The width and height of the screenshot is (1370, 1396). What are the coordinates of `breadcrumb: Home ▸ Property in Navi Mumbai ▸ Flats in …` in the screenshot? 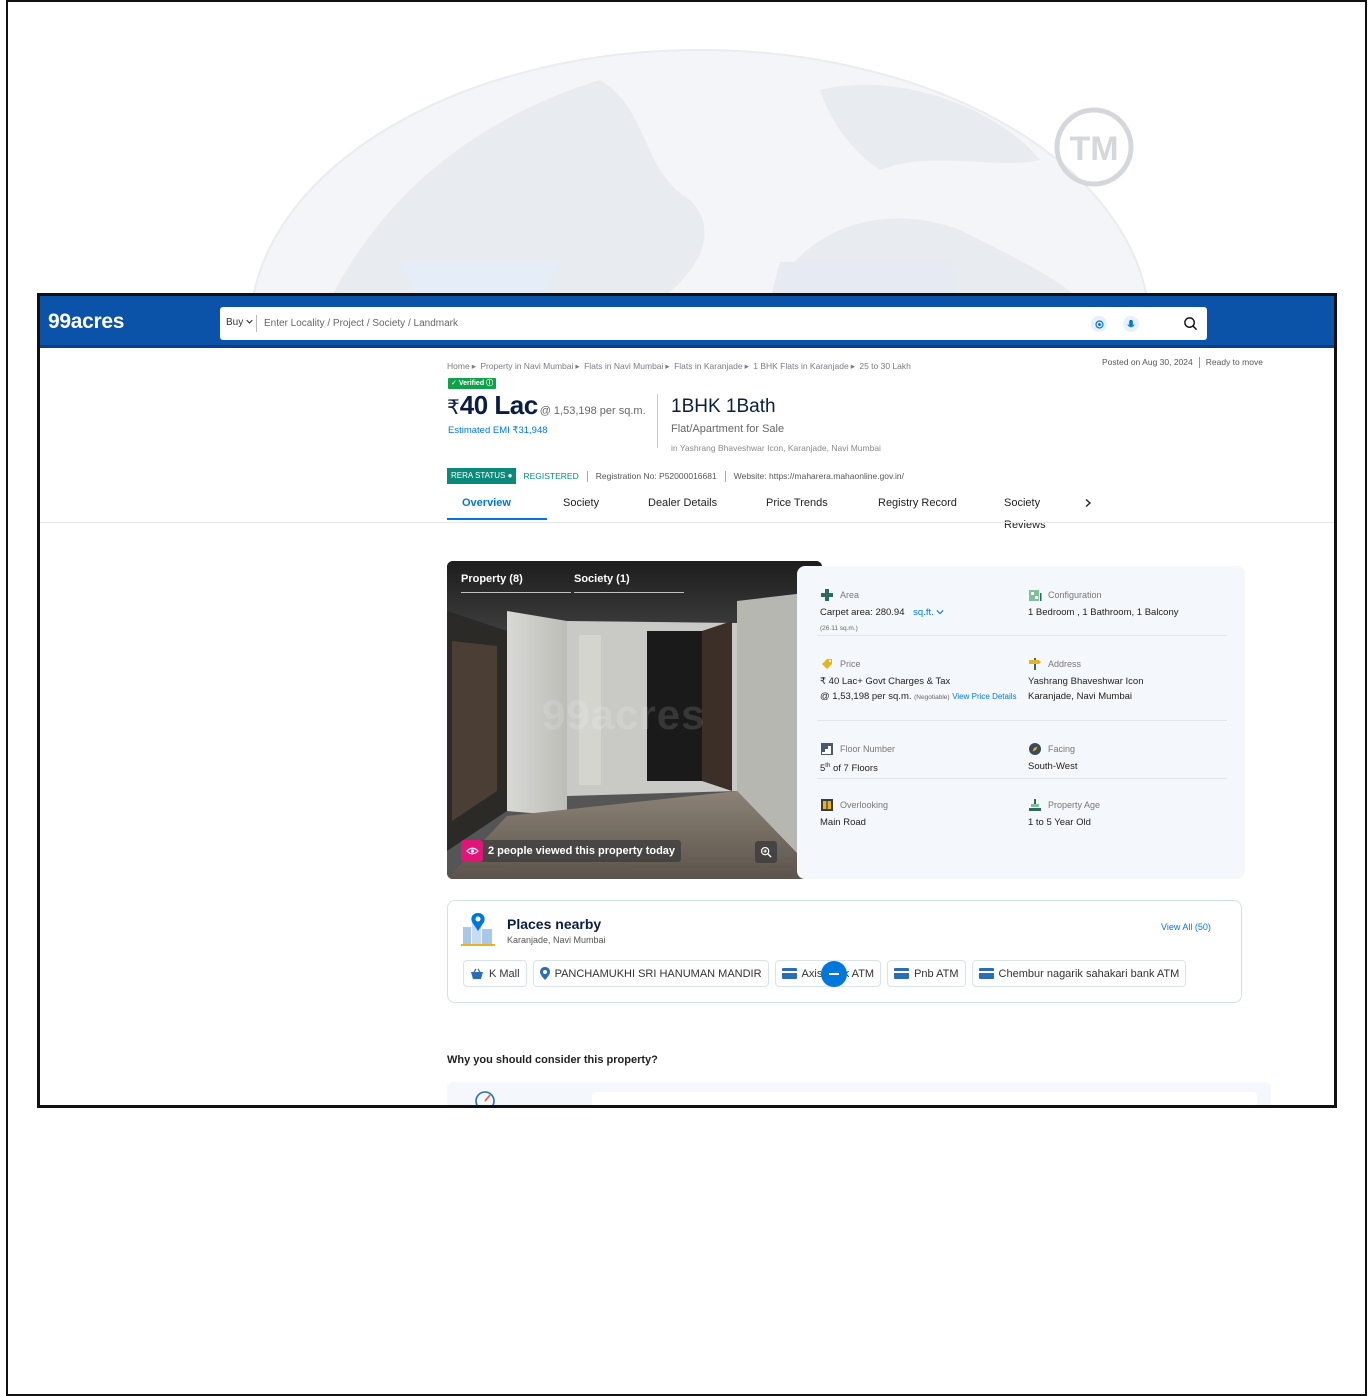 It's located at (679, 366).